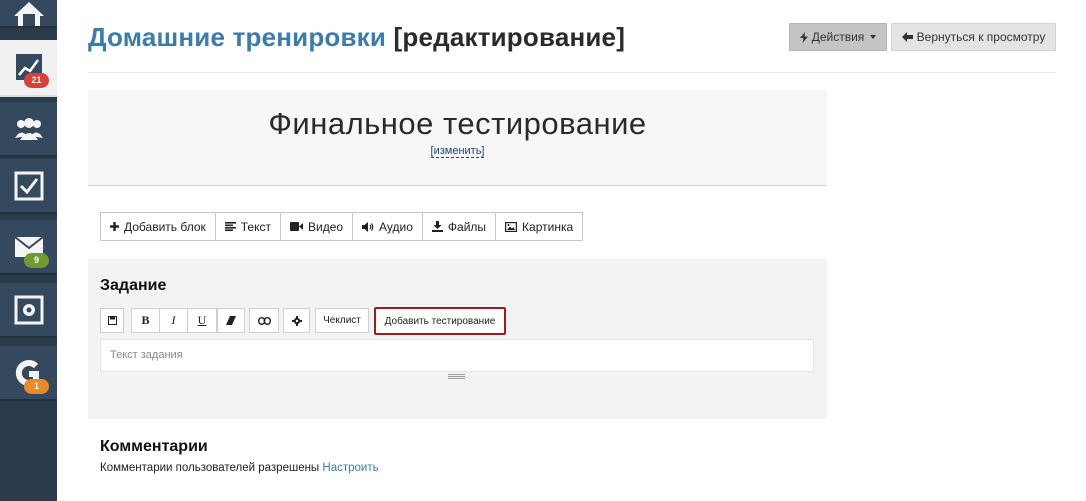 This screenshot has height=501, width=1086. I want to click on bold-button: B, so click(146, 320).